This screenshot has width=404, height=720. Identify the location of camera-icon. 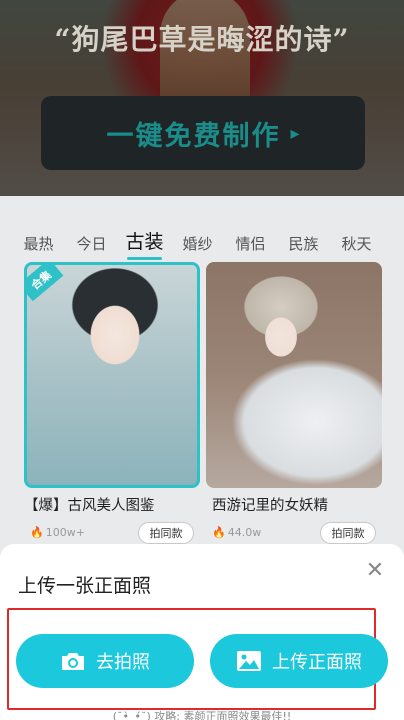
(73, 661).